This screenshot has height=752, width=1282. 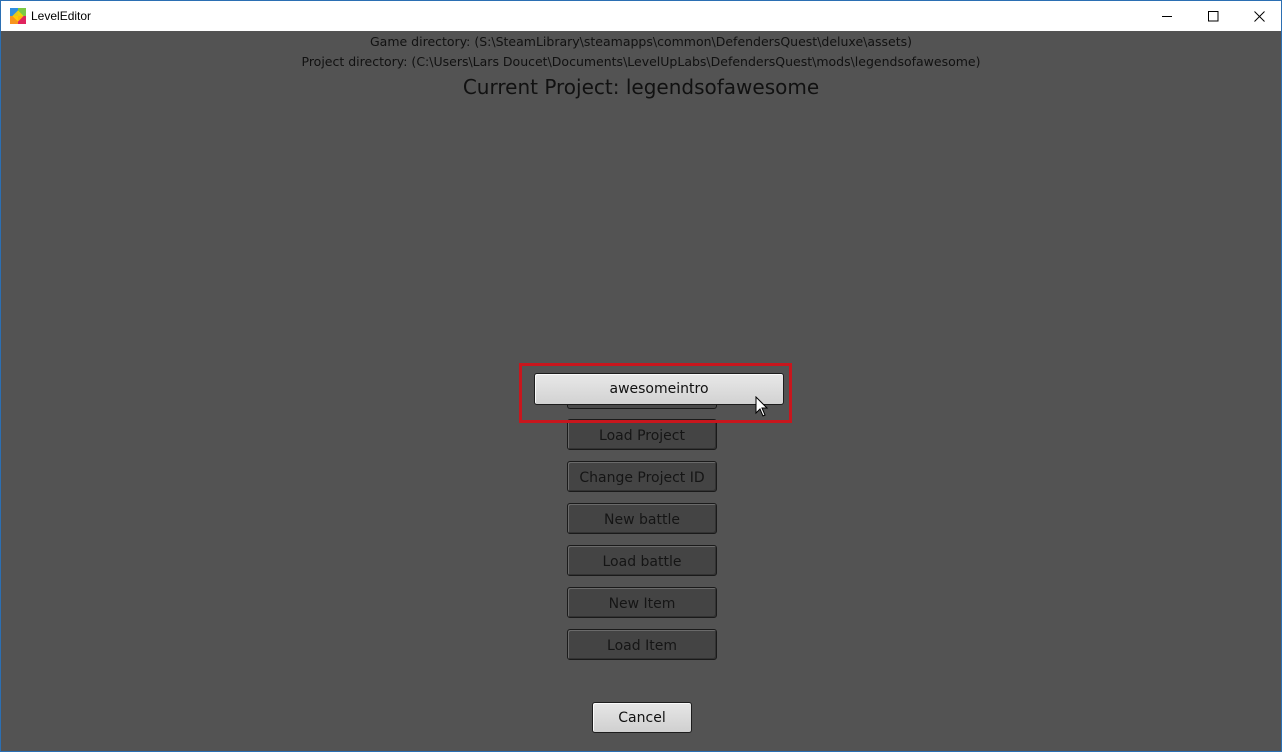 What do you see at coordinates (762, 406) in the screenshot?
I see `mouse-cursor-icon` at bounding box center [762, 406].